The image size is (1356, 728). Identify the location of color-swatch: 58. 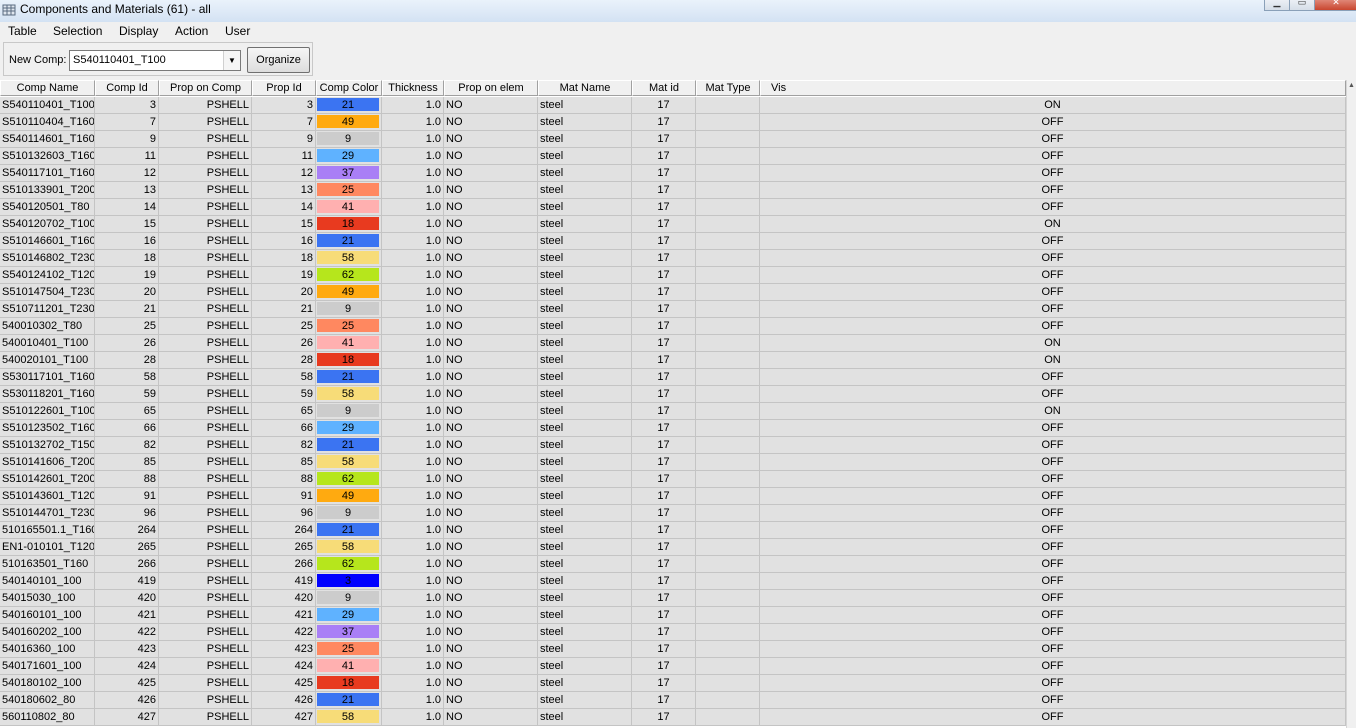
(348, 393).